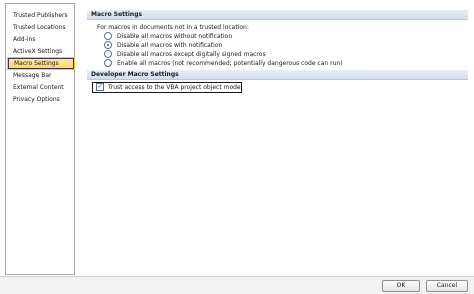  I want to click on sidebar-item-activex-settings: ActiveX Settings, so click(41, 51).